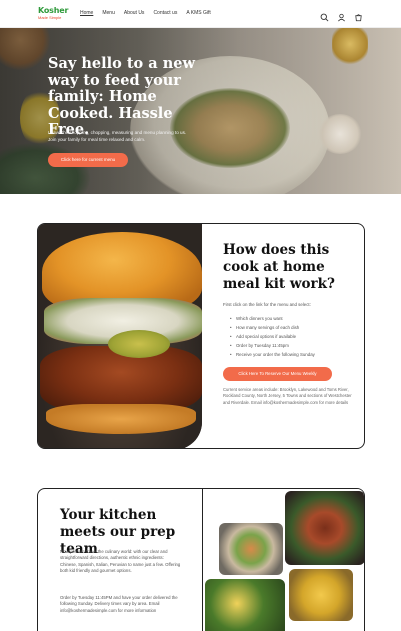 This screenshot has width=401, height=631. Describe the element at coordinates (277, 374) in the screenshot. I see `reserve-menu-button: Click Here To Reserve Our Menu Weekly` at that location.